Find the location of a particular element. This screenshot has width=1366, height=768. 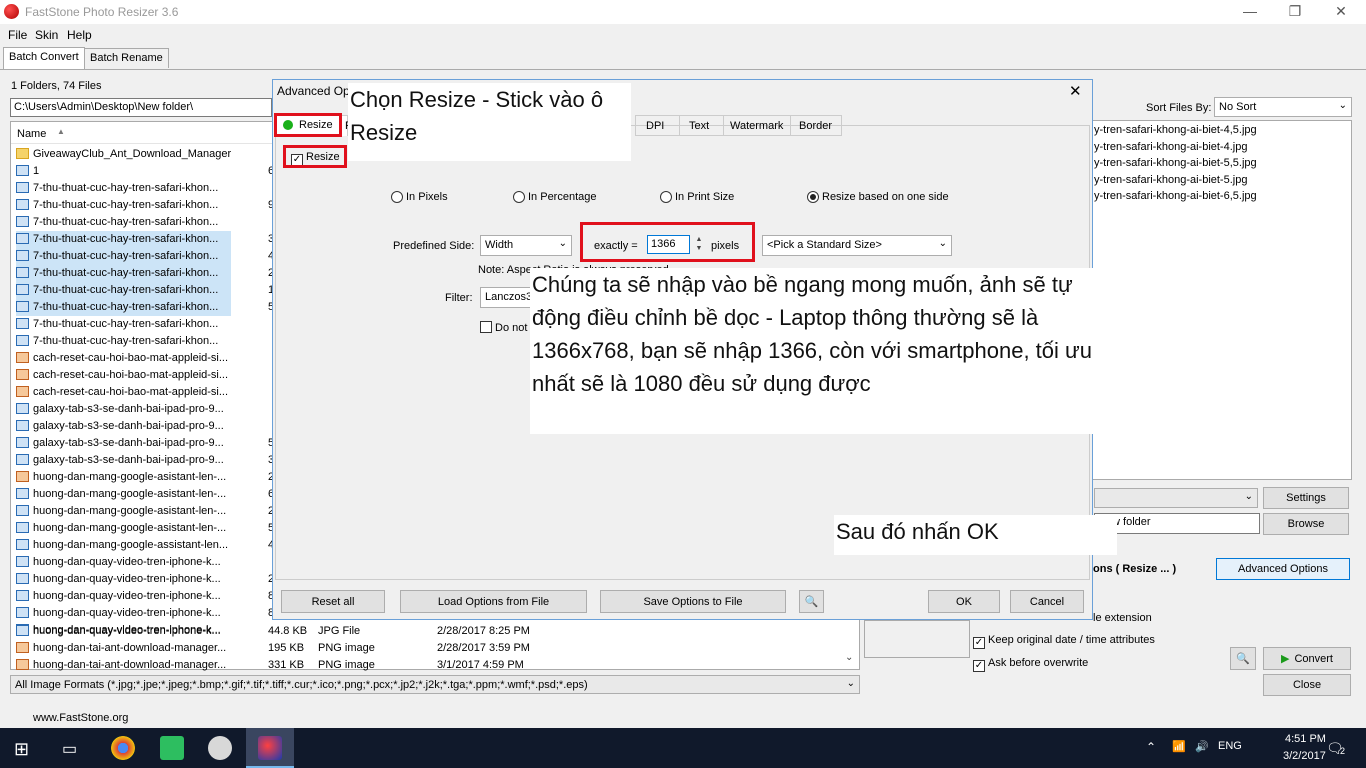

standard-size-value: <Pick a Standard Size> is located at coordinates (824, 245).